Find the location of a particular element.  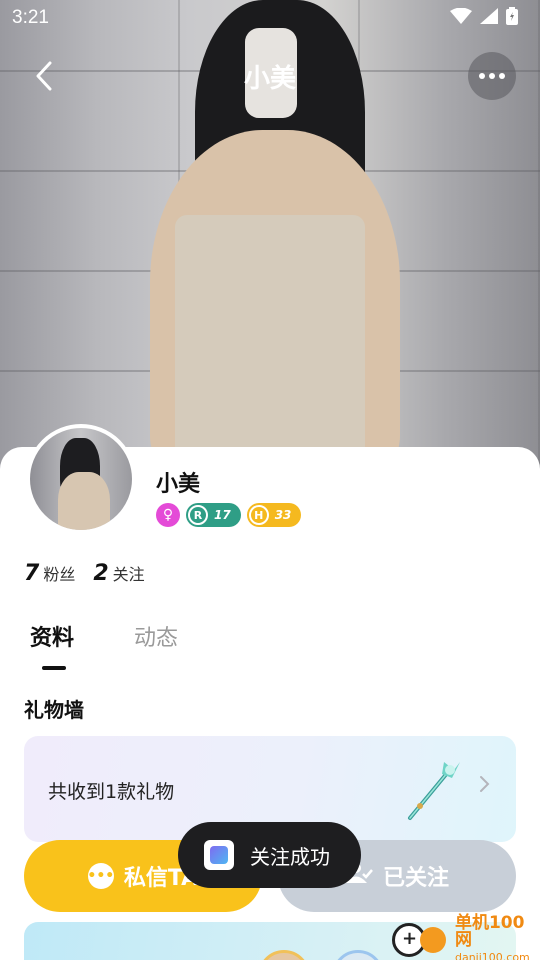

nav-title: 小美 is located at coordinates (269, 79).